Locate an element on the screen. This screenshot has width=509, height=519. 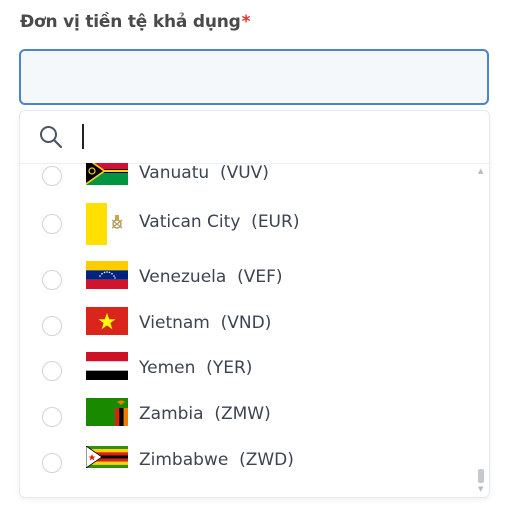
list-item-vietnam: Vietnam (VND) is located at coordinates (247, 327).